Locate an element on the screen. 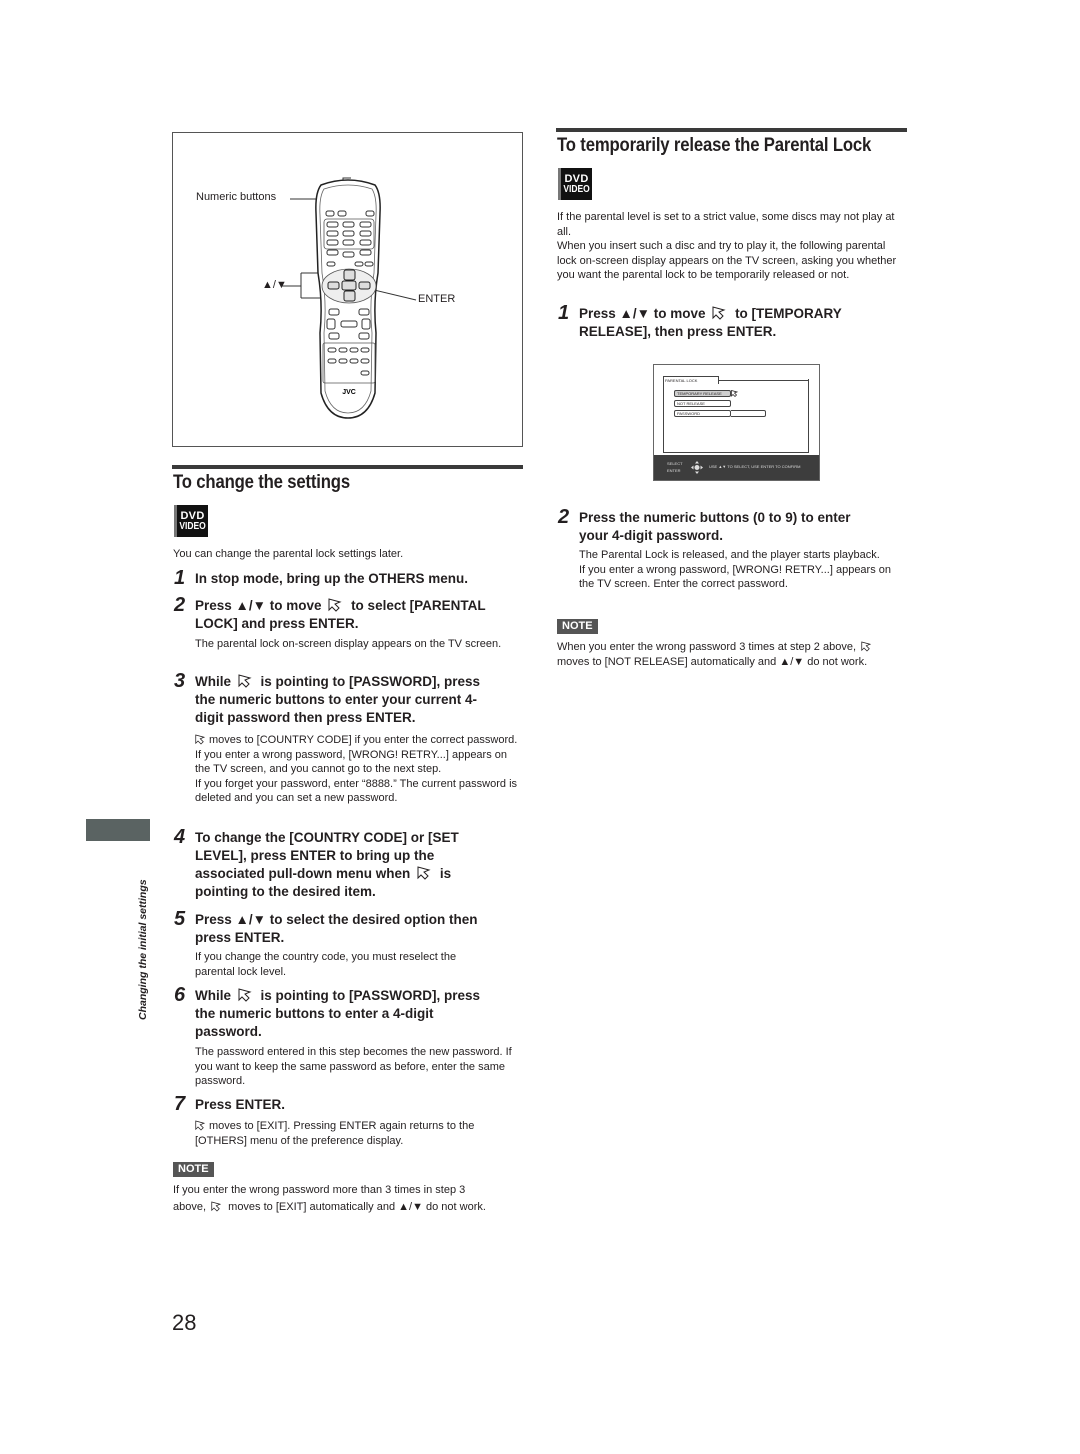 The image size is (1080, 1454). step-number: 4 is located at coordinates (180, 837).